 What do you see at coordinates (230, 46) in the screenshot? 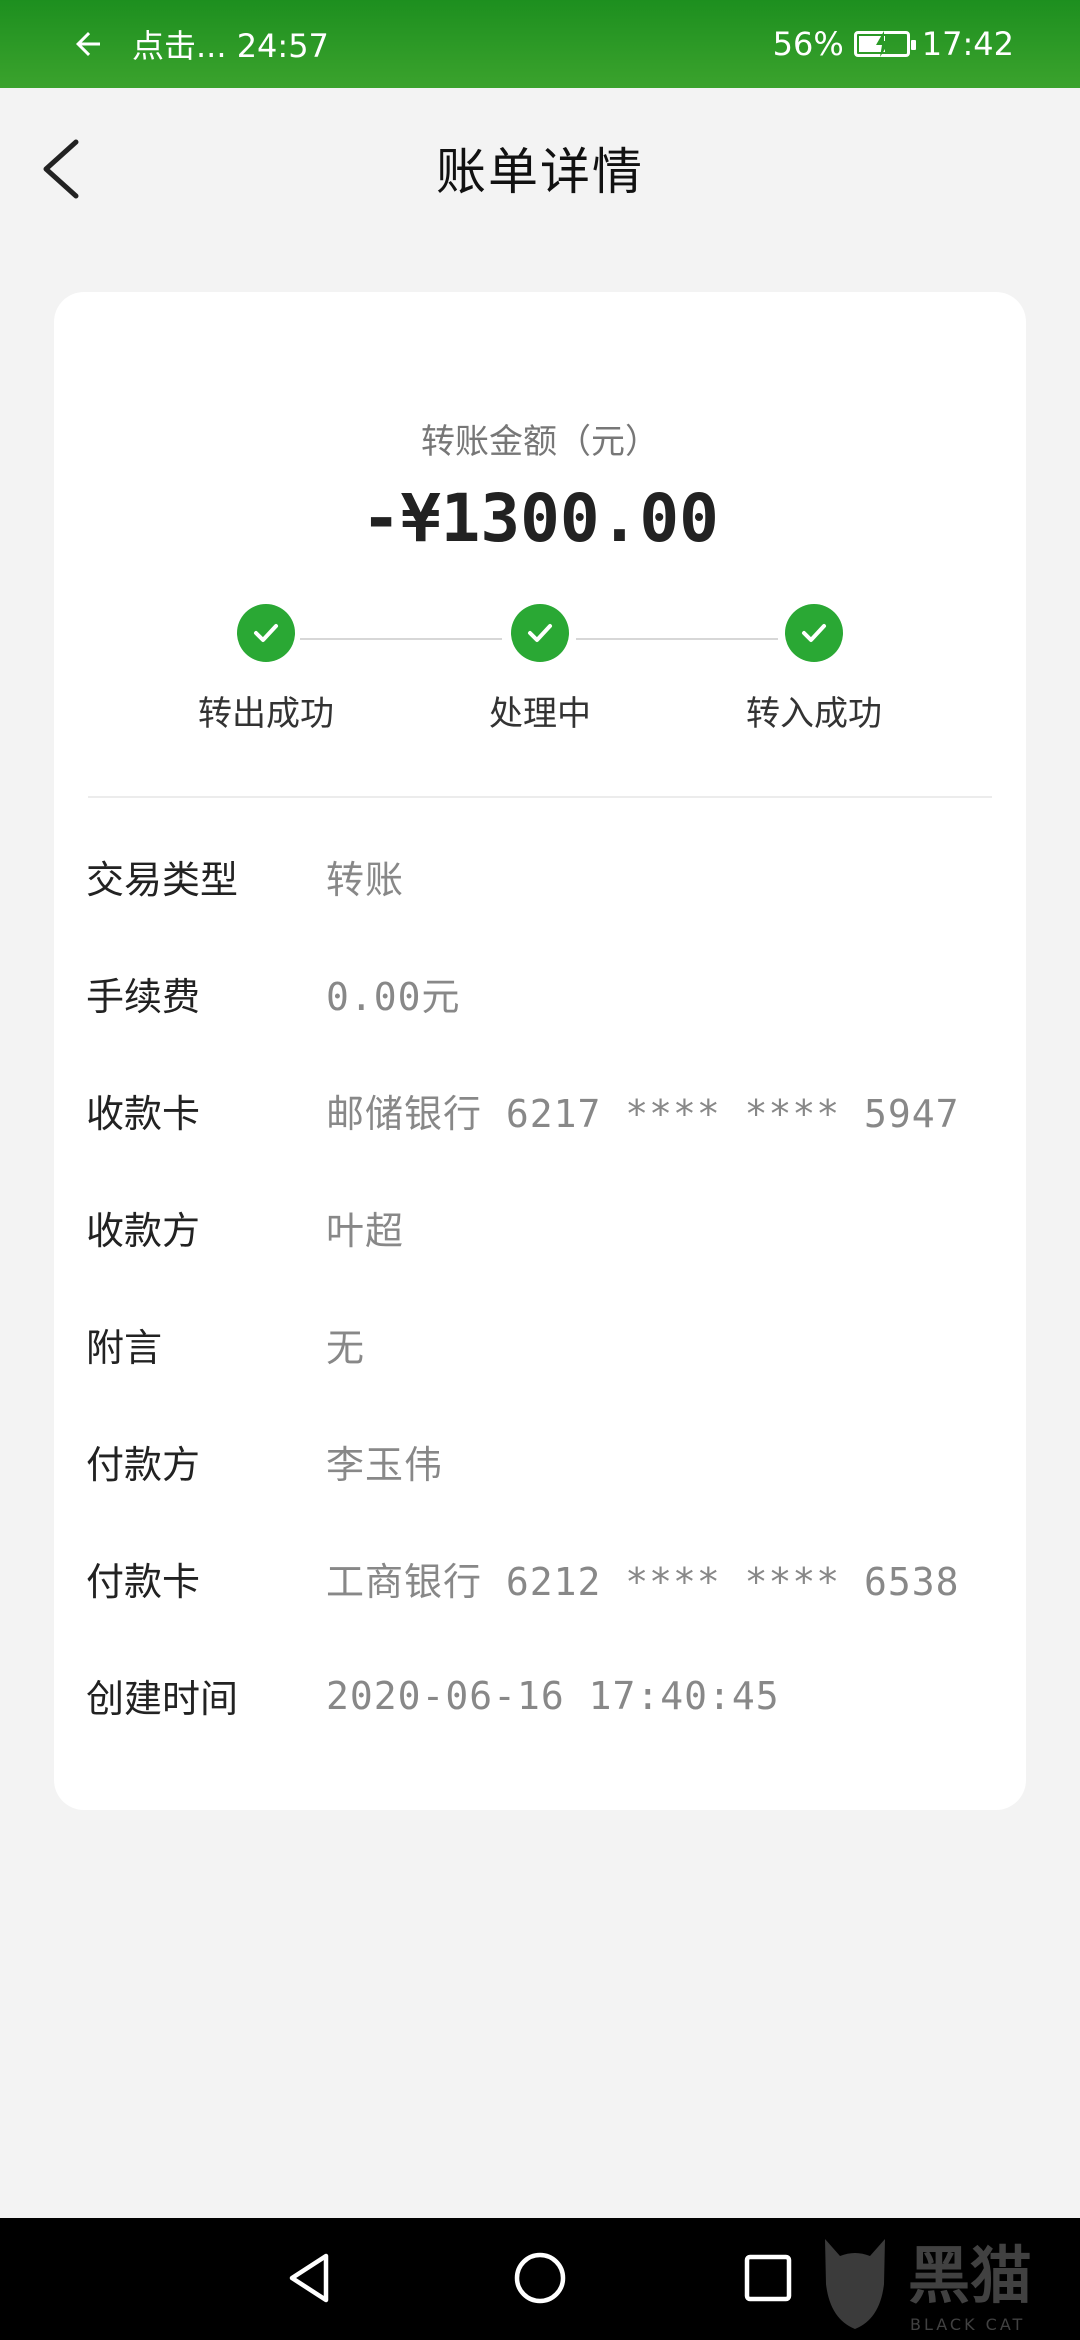
I see `status-left-text: 点击... 24:57` at bounding box center [230, 46].